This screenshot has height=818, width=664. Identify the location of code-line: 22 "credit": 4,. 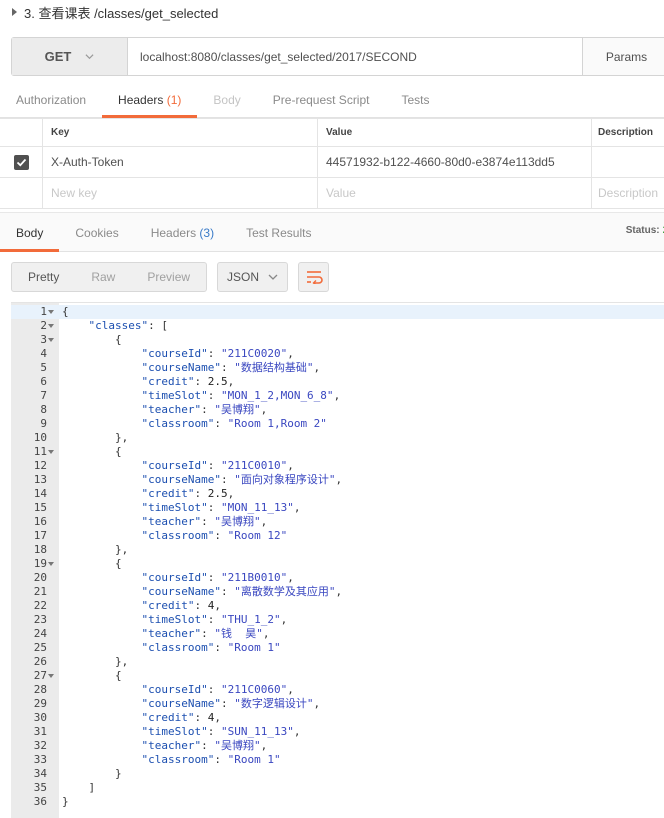
(337, 606).